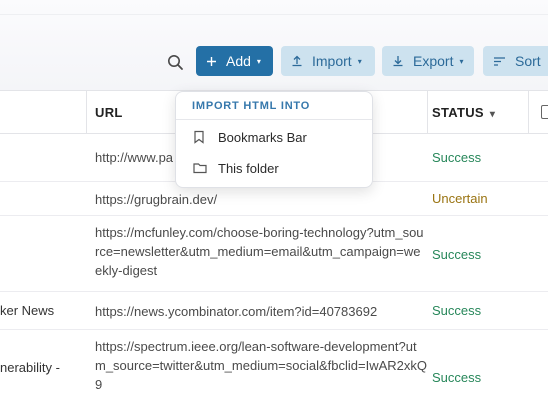  What do you see at coordinates (398, 61) in the screenshot?
I see `download-icon` at bounding box center [398, 61].